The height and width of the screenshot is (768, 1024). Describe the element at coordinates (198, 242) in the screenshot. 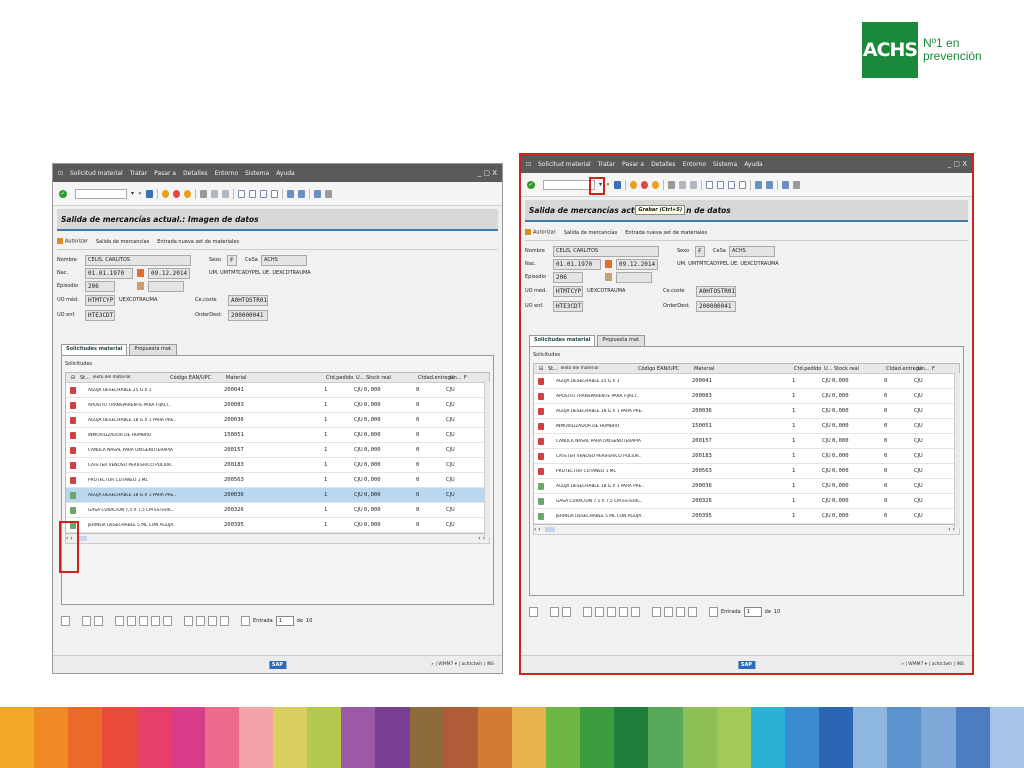

I see `new-material-set-button: Entrada nueva set de materiales` at that location.